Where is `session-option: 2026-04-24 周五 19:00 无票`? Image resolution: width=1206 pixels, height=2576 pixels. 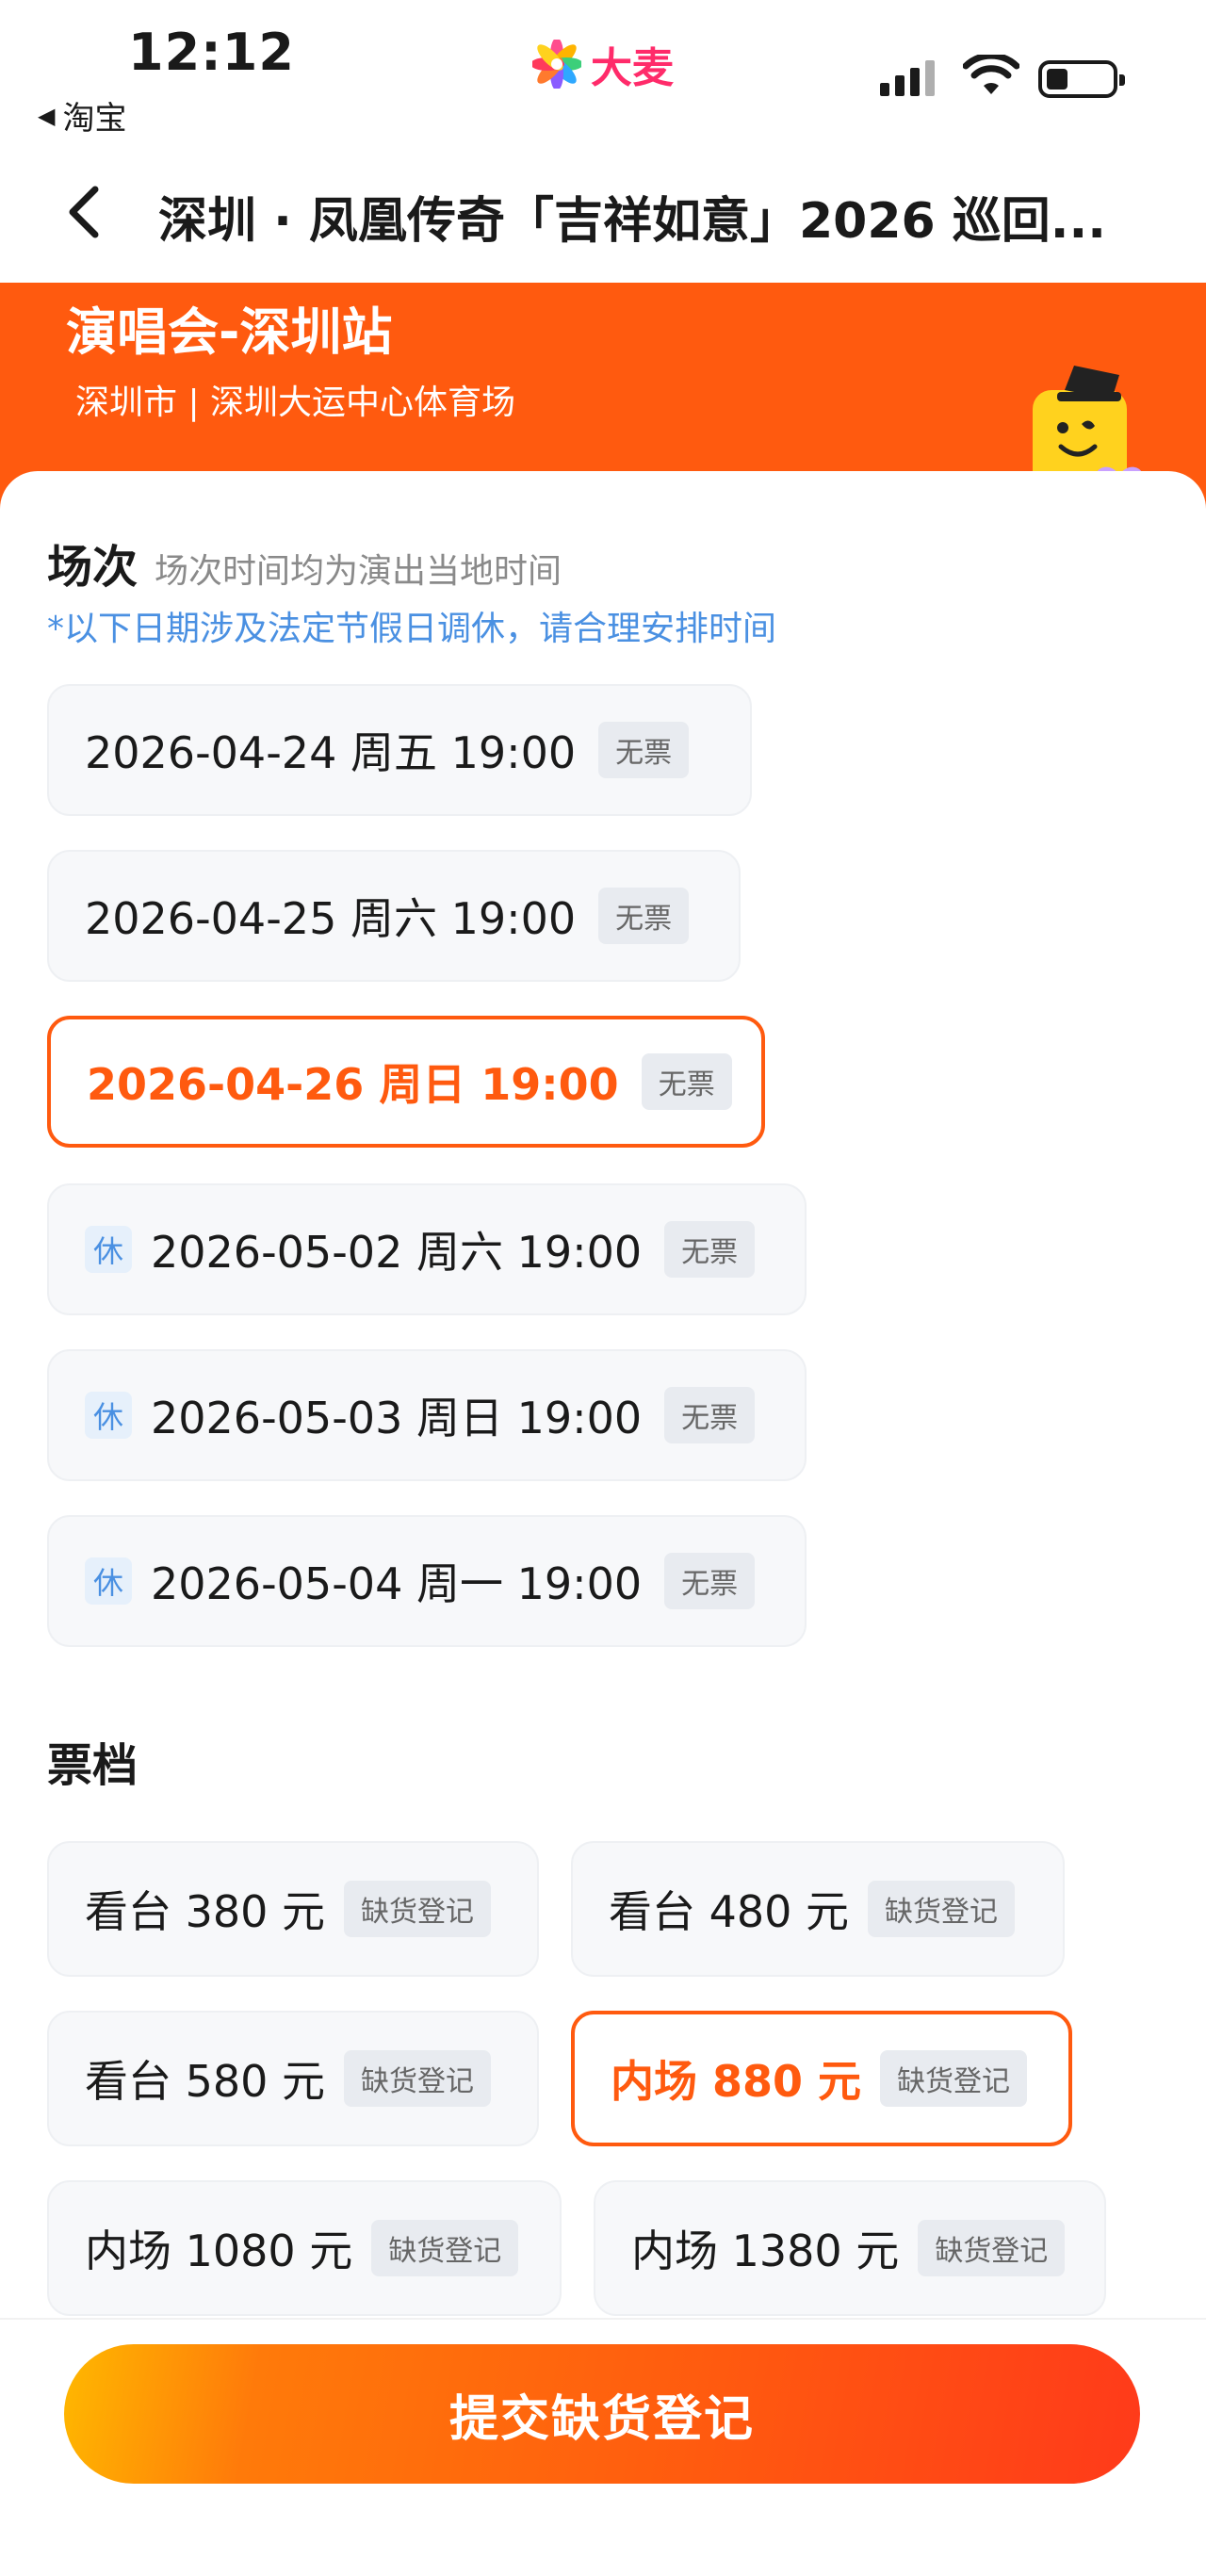 session-option: 2026-04-24 周五 19:00 无票 is located at coordinates (399, 750).